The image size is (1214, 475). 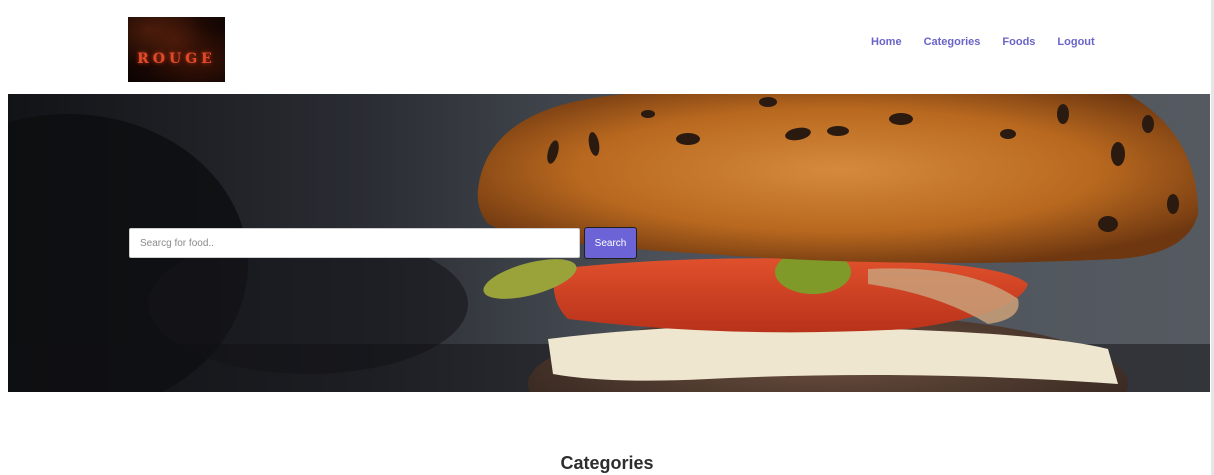 I want to click on logo-background, so click(x=176, y=49).